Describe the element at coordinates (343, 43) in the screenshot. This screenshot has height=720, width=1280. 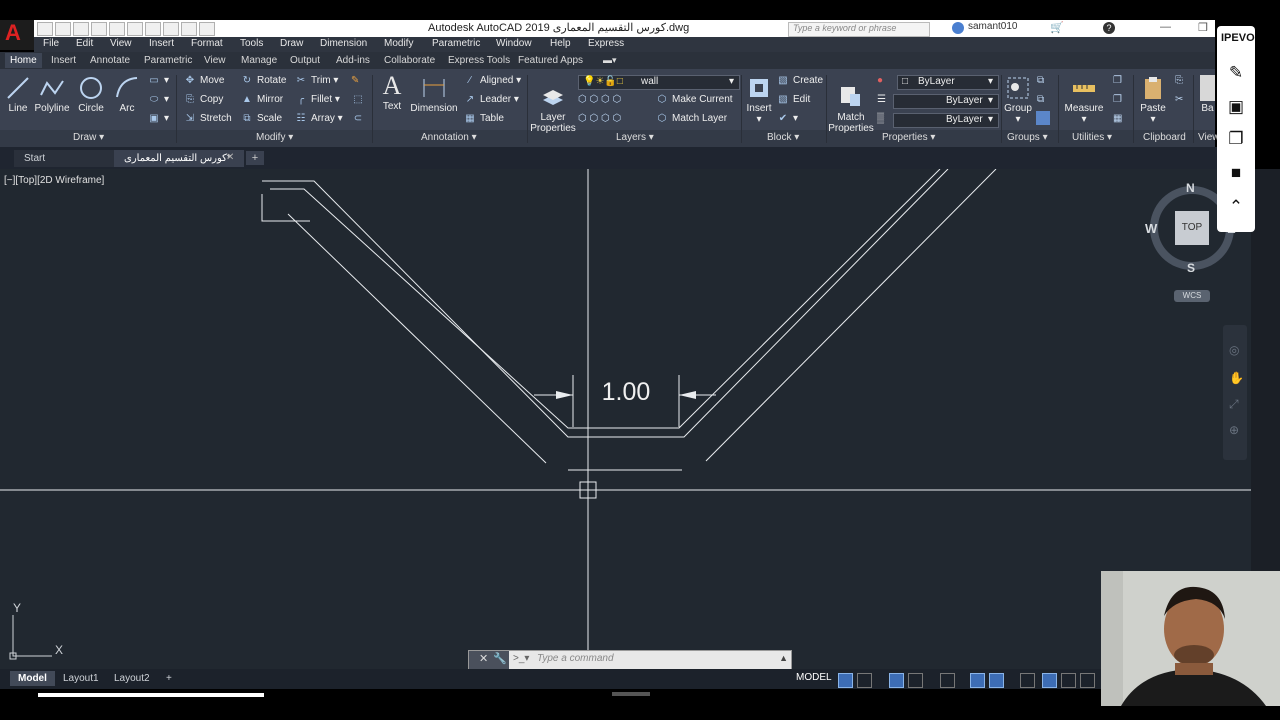
I see `menu-dimension: Dimension` at that location.